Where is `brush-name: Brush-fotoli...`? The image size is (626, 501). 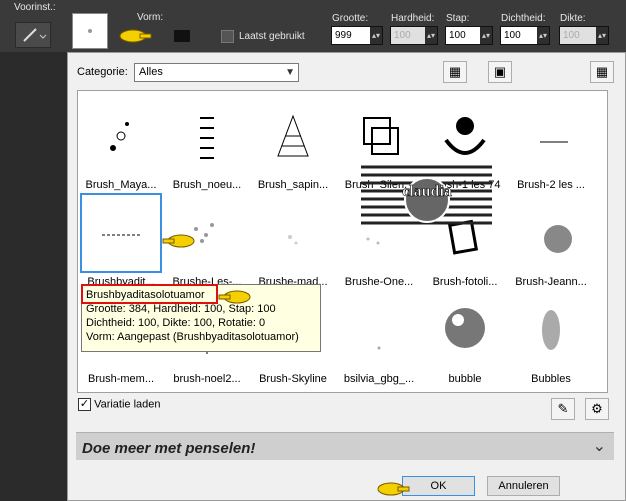 brush-name: Brush-fotoli... is located at coordinates (465, 282).